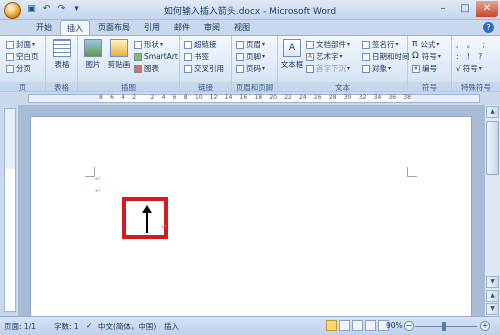 The height and width of the screenshot is (335, 500). What do you see at coordinates (123, 97) in the screenshot?
I see `ruler-number: 4` at bounding box center [123, 97].